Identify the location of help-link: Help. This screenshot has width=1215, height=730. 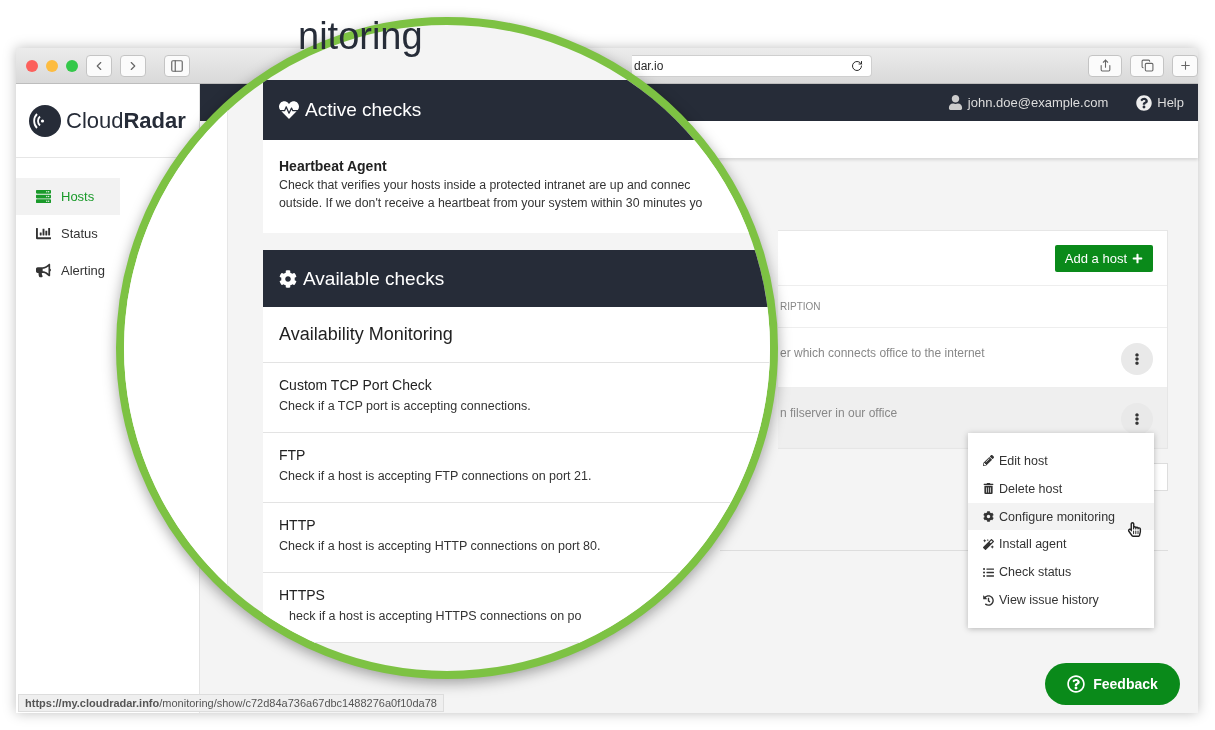
(1160, 102).